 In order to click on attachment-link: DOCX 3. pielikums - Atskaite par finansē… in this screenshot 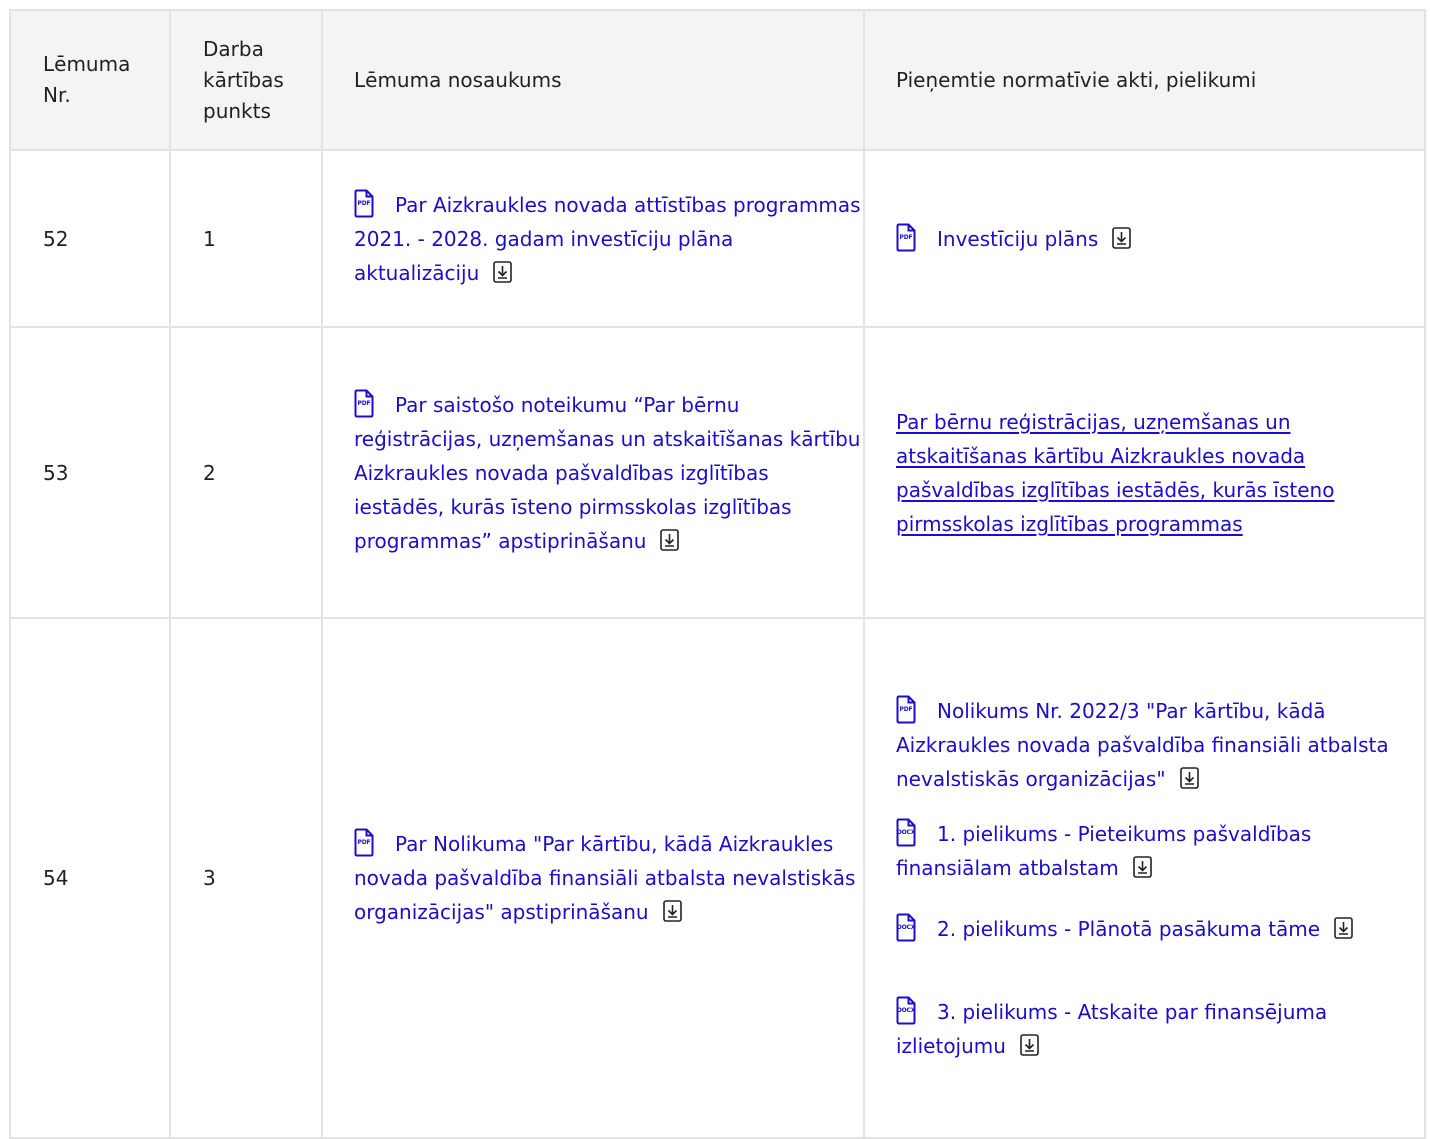, I will do `click(1155, 1029)`.